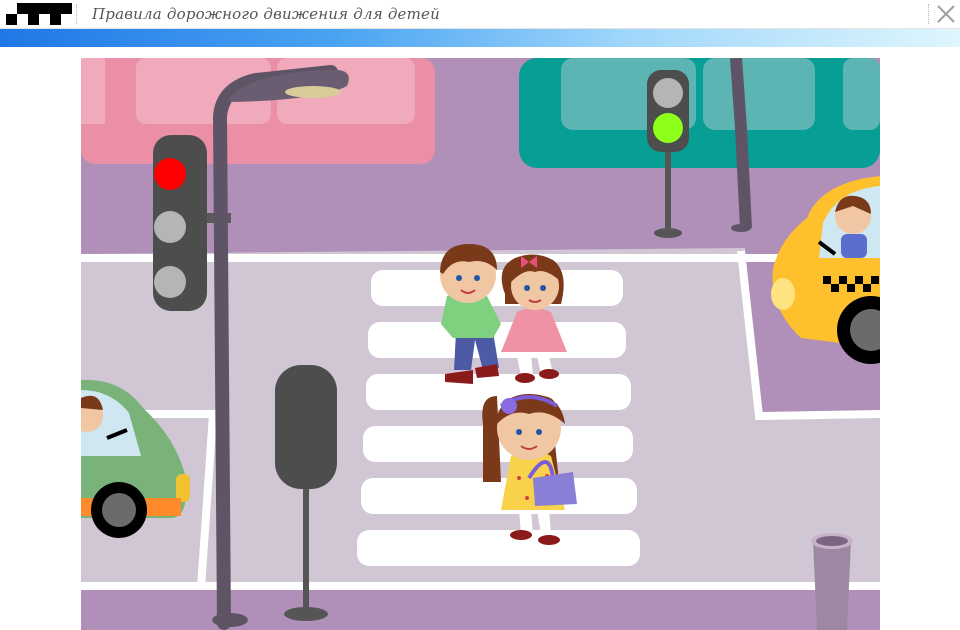 The height and width of the screenshot is (630, 960). What do you see at coordinates (946, 14) in the screenshot?
I see `close-icon` at bounding box center [946, 14].